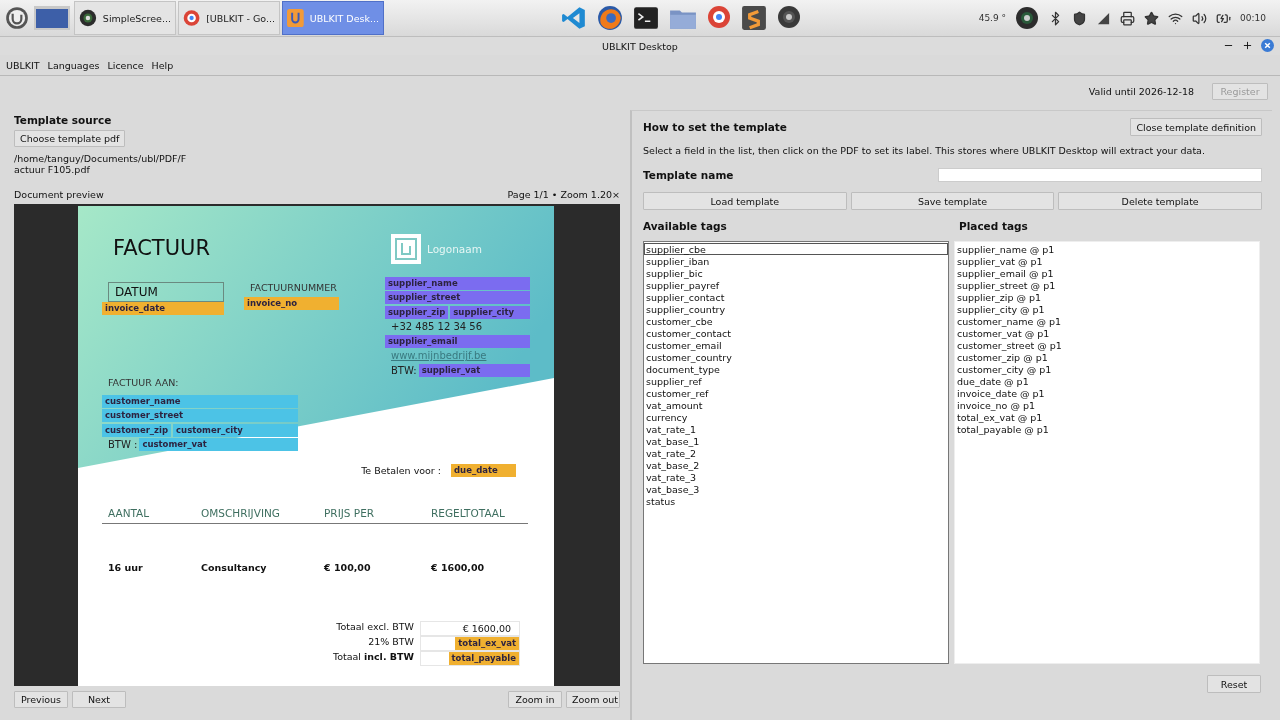 The image size is (1280, 720). What do you see at coordinates (23, 65) in the screenshot?
I see `menu-item: UBLKIT` at bounding box center [23, 65].